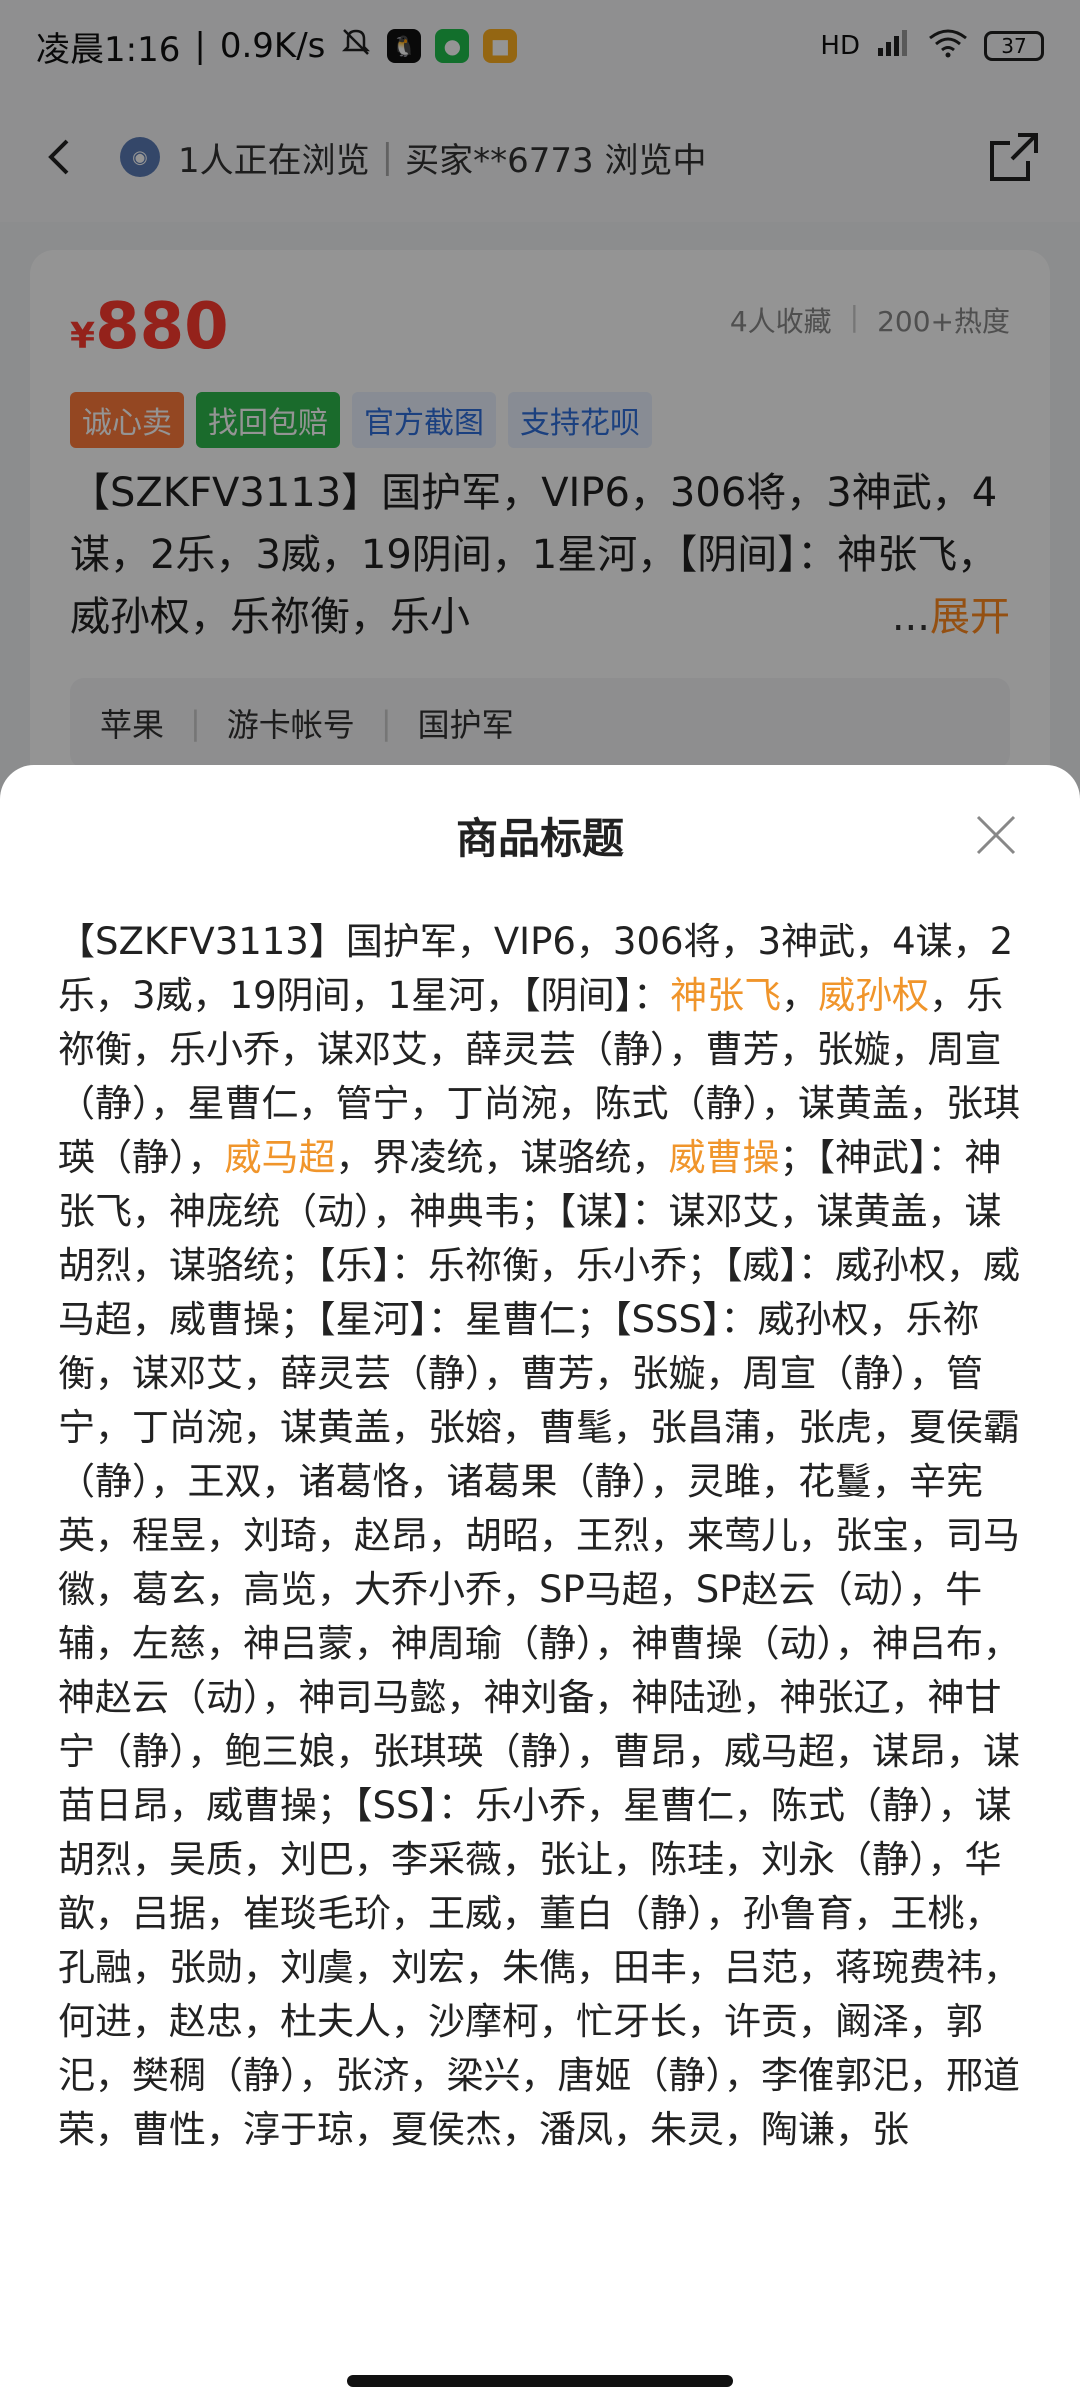 This screenshot has height=2401, width=1080. What do you see at coordinates (539, 838) in the screenshot?
I see `sheet-title: 商品标题` at bounding box center [539, 838].